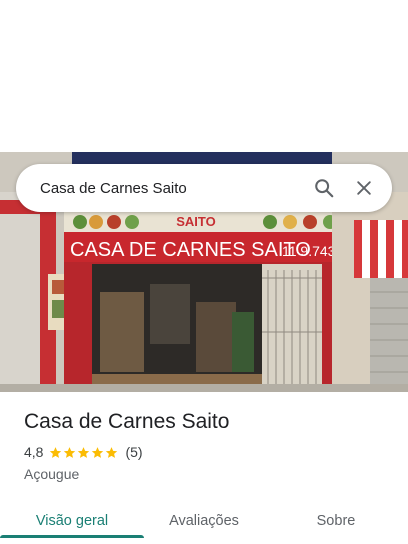  I want to click on tab-reviews: Avaliações, so click(204, 521).